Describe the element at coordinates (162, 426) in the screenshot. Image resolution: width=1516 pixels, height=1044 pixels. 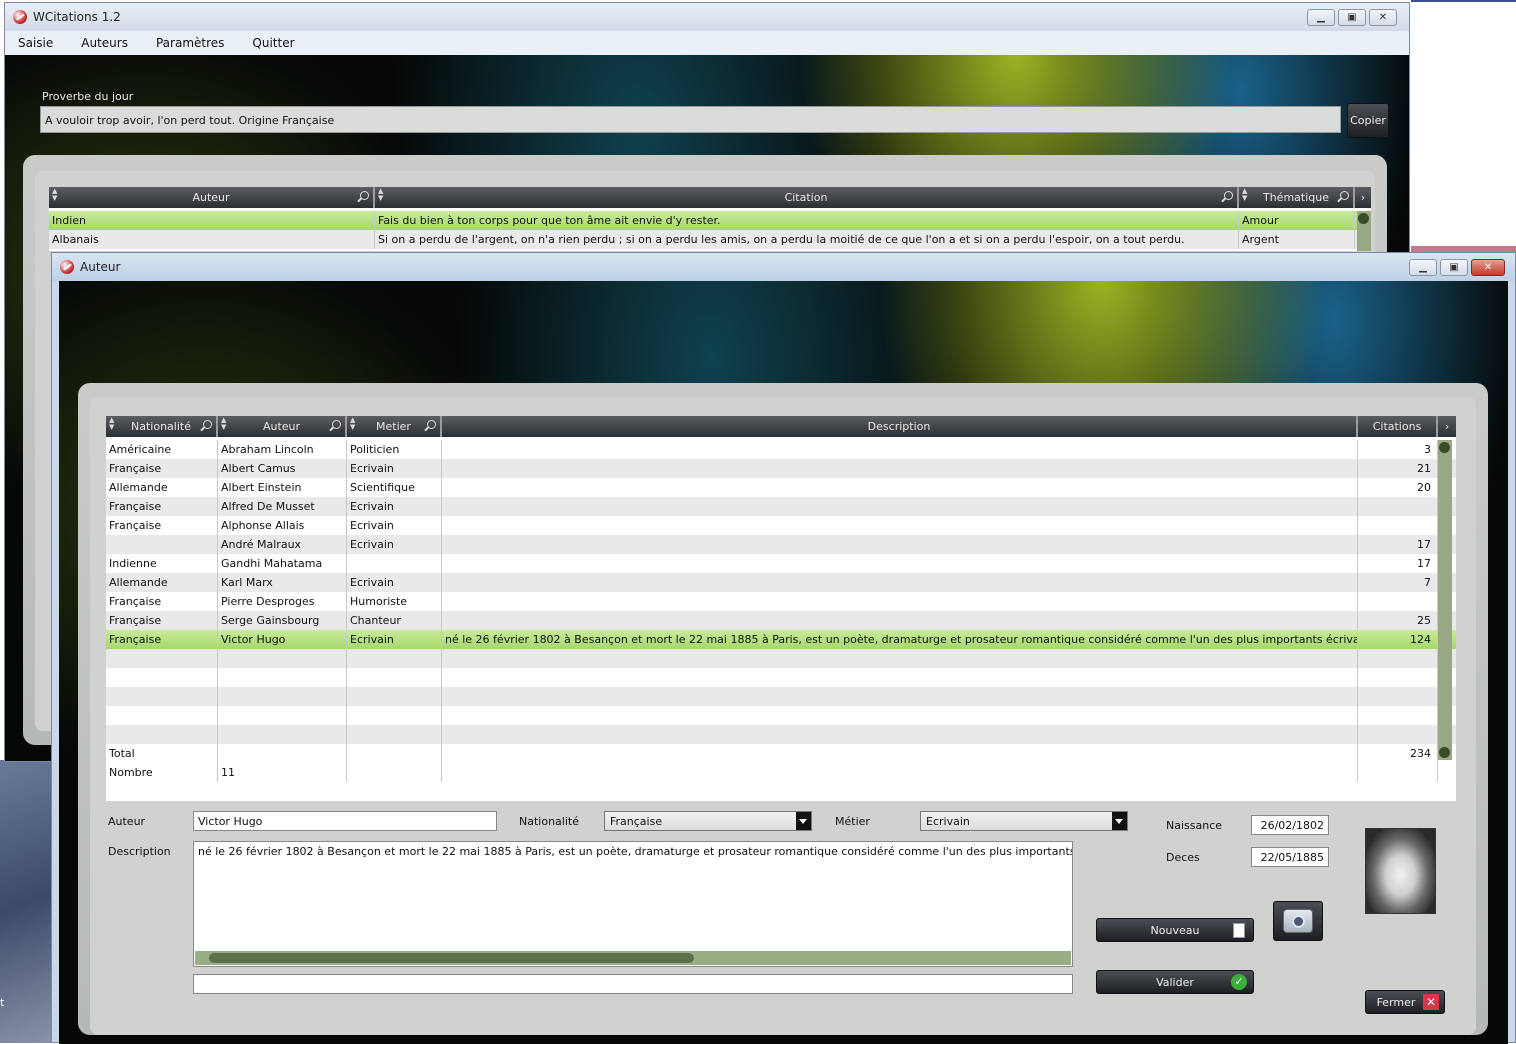
I see `column-header-nationalite: ▲ ▼ Nationalité` at that location.